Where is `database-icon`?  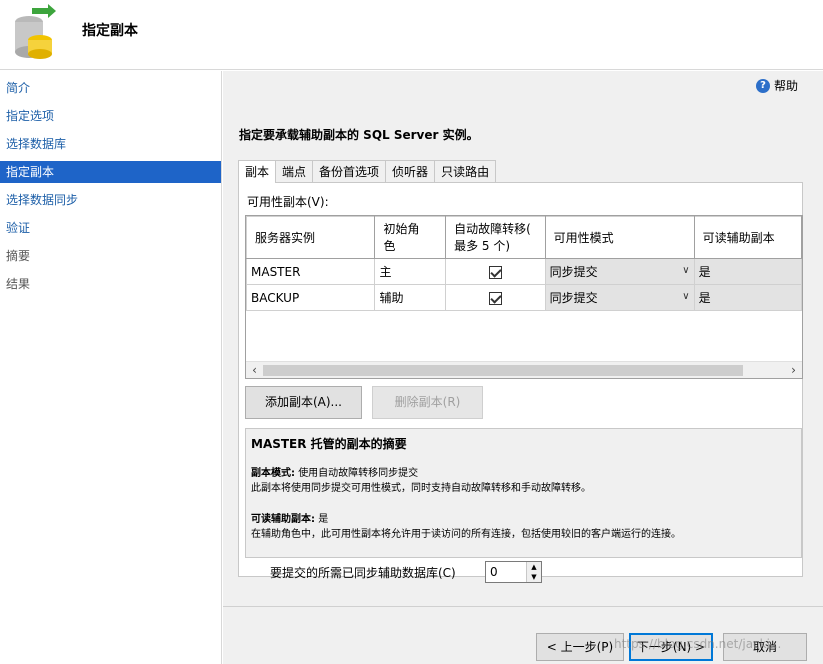 database-icon is located at coordinates (35, 31).